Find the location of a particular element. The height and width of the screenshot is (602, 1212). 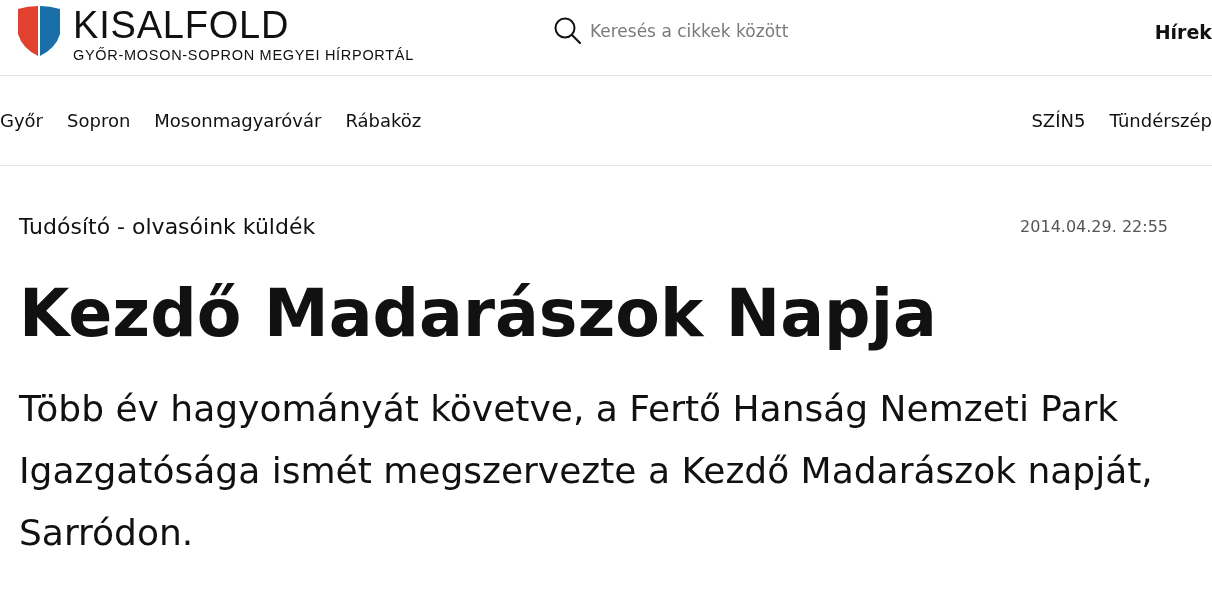

logo-link: KISALFOLD GYŐR-MOSON-SOPRON MEGYEI HÍRPORTÁL is located at coordinates (216, 35).